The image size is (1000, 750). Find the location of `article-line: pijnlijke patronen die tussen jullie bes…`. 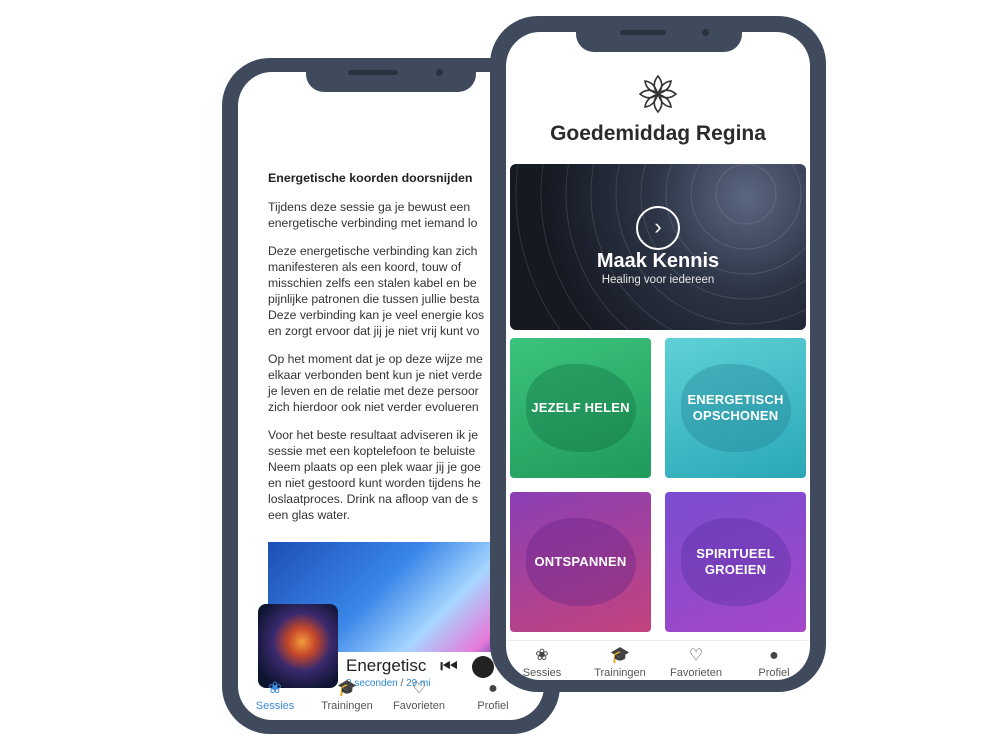

article-line: pijnlijke patronen die tussen jullie bes… is located at coordinates (374, 299).